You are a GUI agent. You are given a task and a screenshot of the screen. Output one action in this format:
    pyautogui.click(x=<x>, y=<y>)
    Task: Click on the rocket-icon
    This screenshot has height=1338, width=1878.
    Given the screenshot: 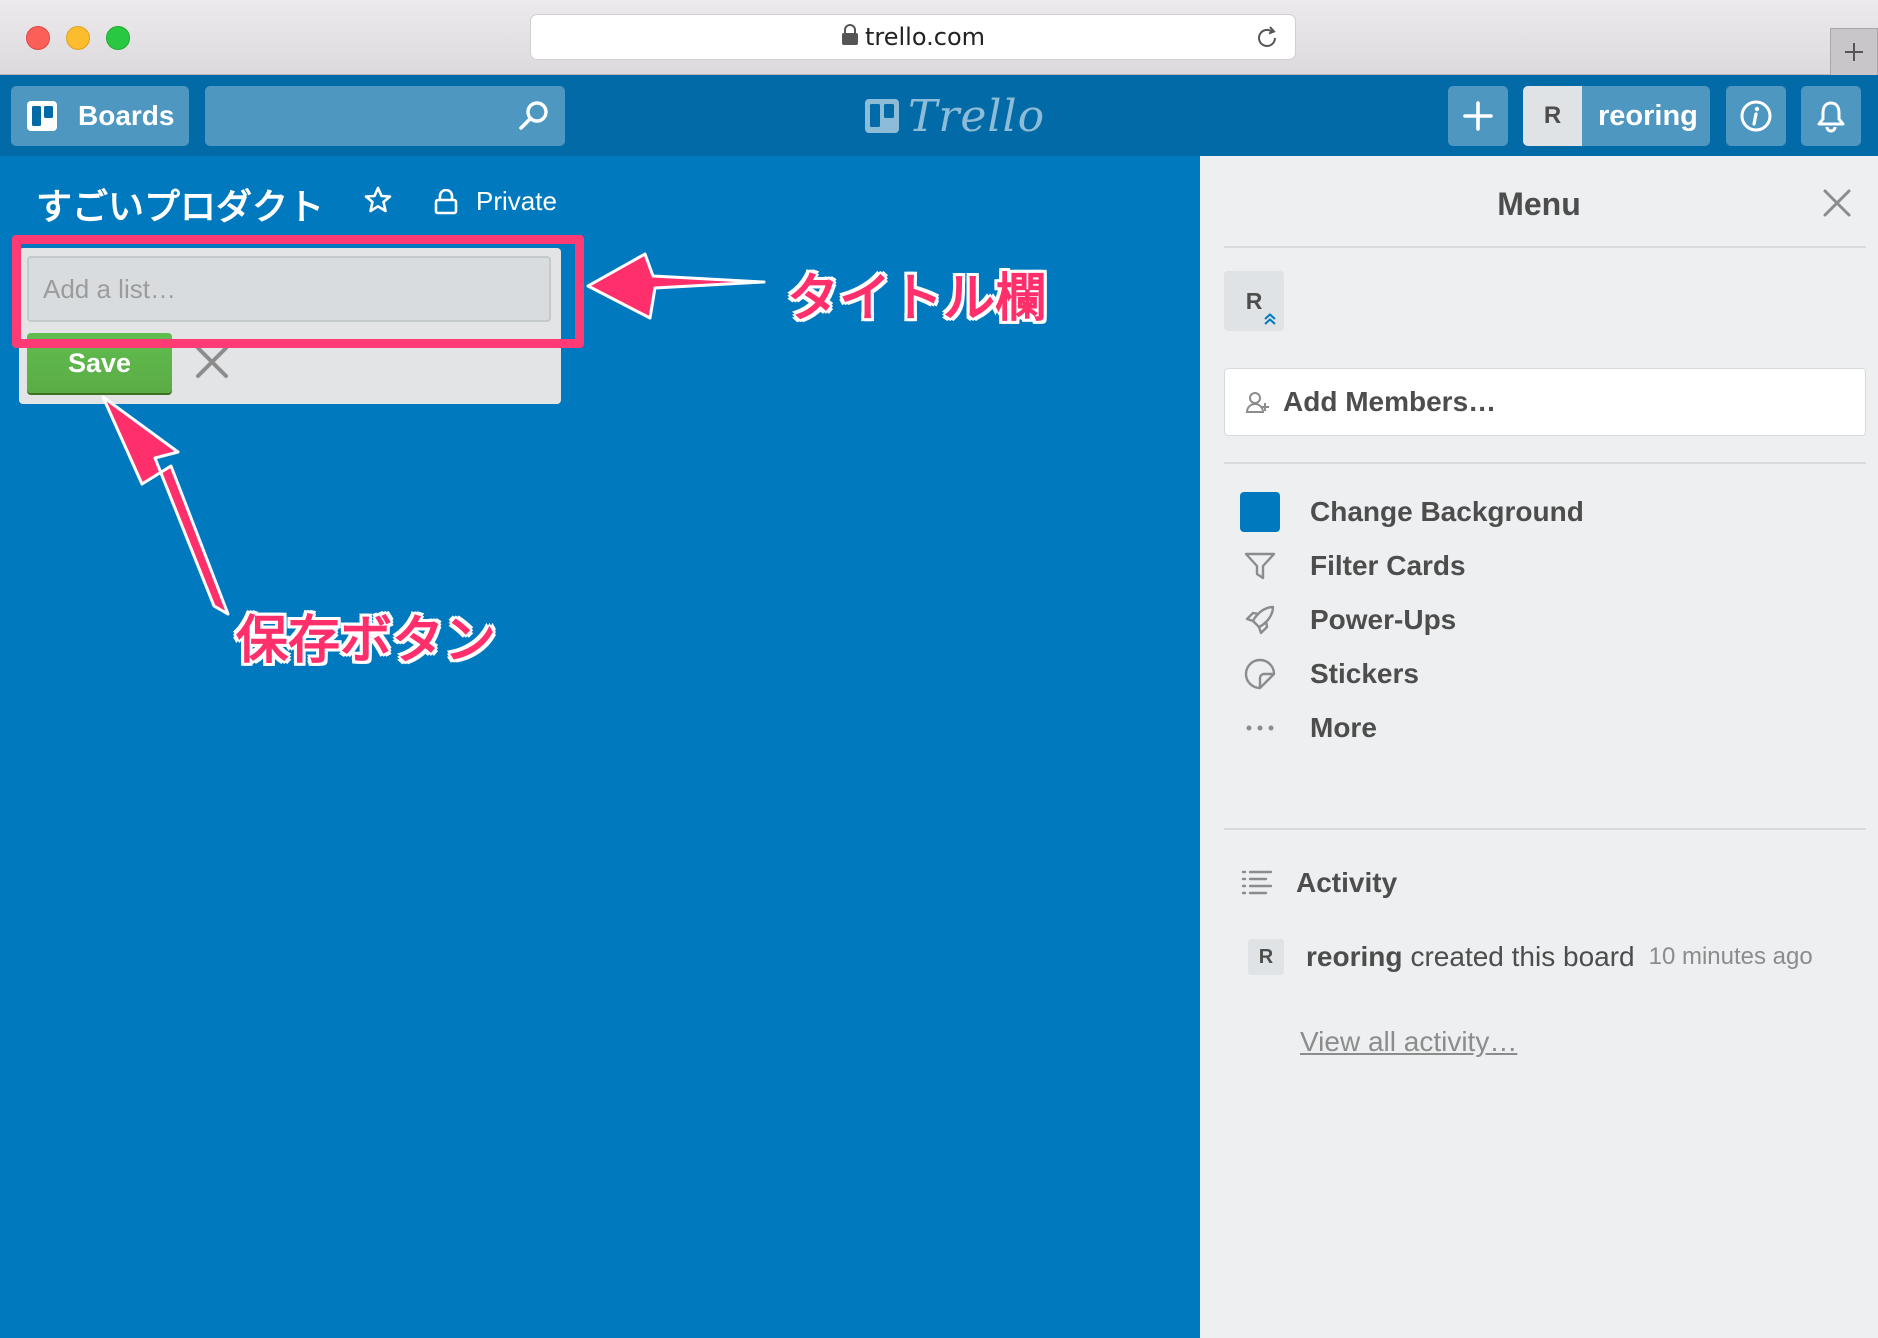 What is the action you would take?
    pyautogui.click(x=1260, y=620)
    